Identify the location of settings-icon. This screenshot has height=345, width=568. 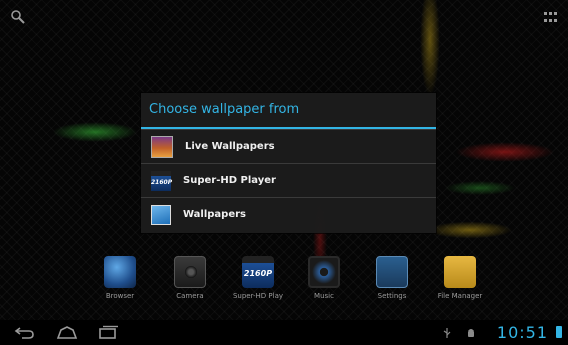
(392, 272).